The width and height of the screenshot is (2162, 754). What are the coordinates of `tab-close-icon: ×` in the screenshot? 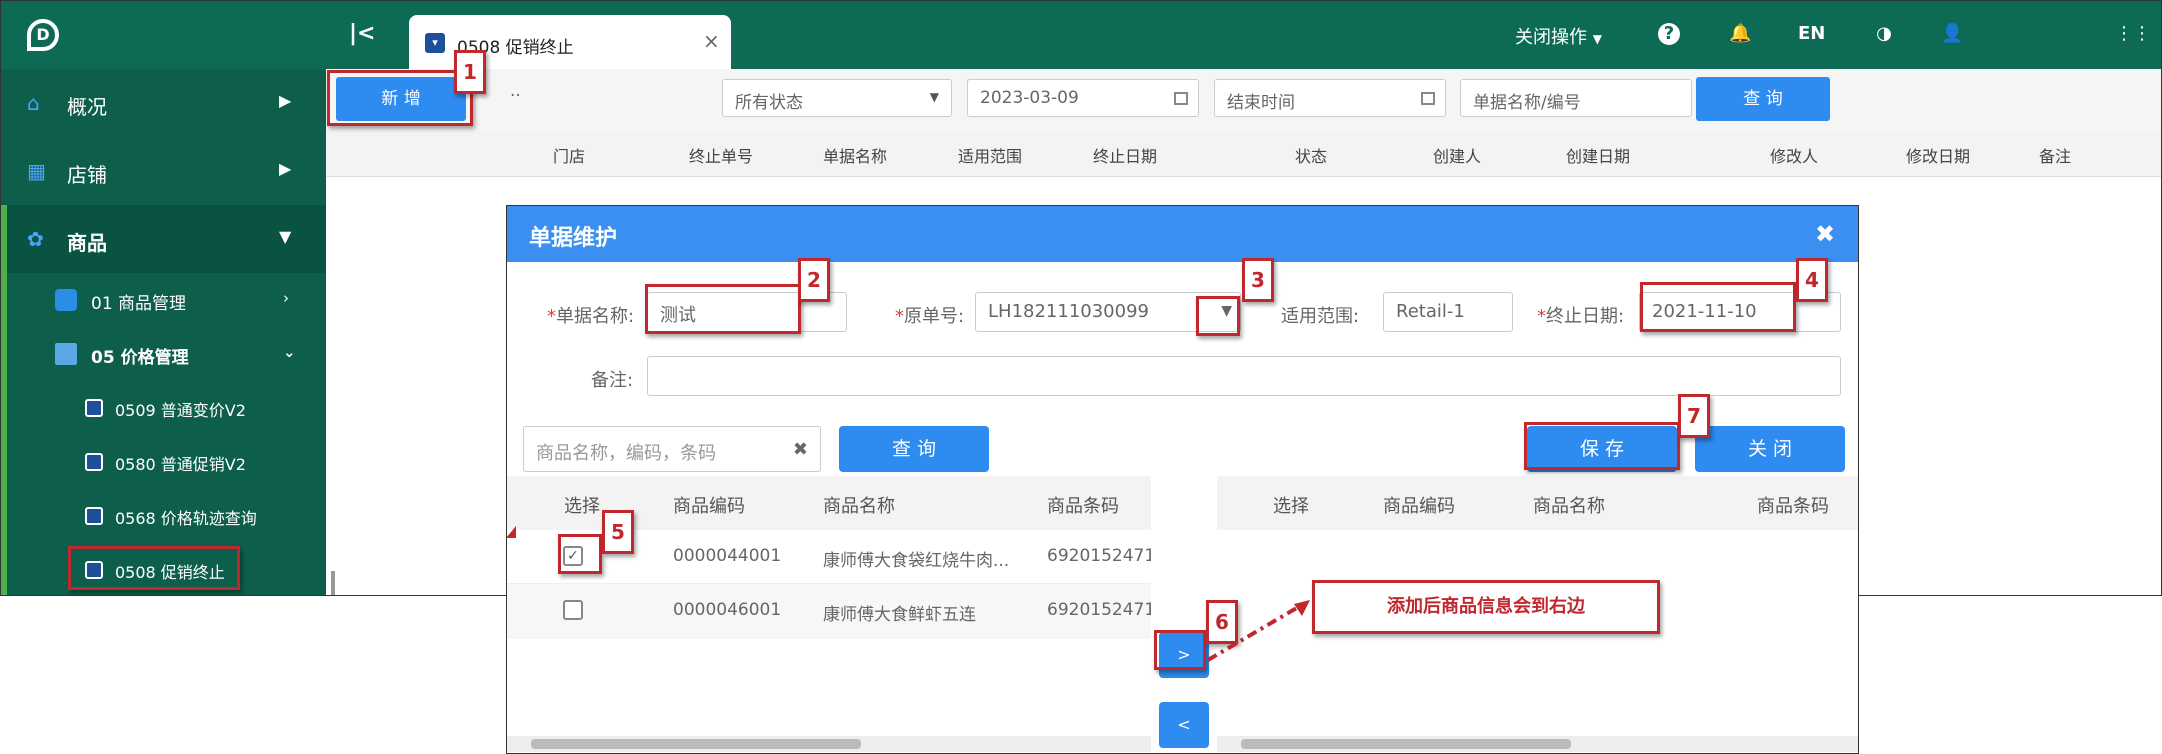 It's located at (711, 41).